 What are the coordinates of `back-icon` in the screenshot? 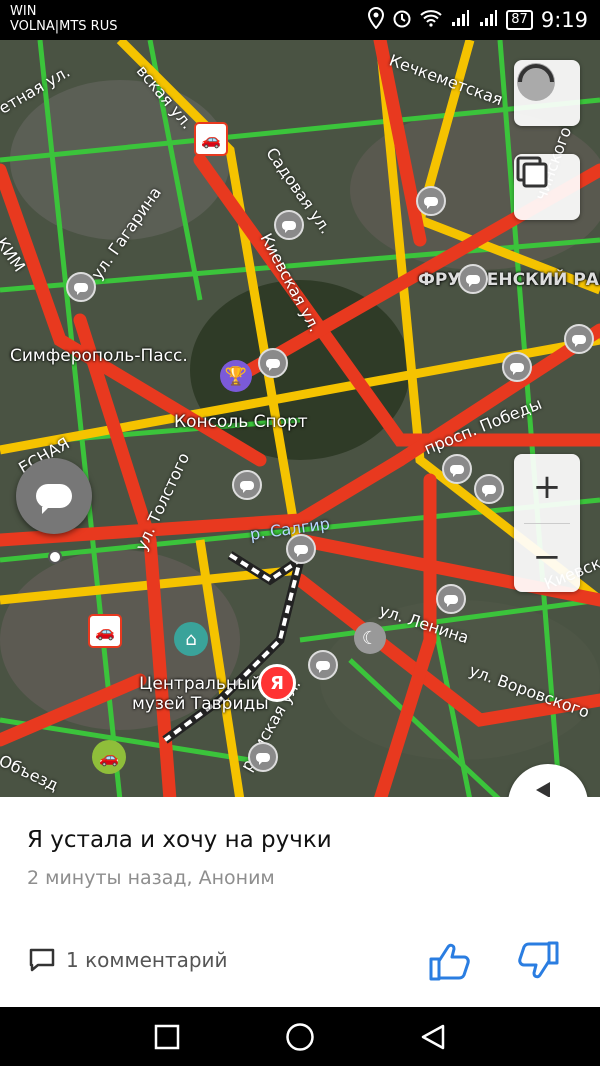 It's located at (433, 1036).